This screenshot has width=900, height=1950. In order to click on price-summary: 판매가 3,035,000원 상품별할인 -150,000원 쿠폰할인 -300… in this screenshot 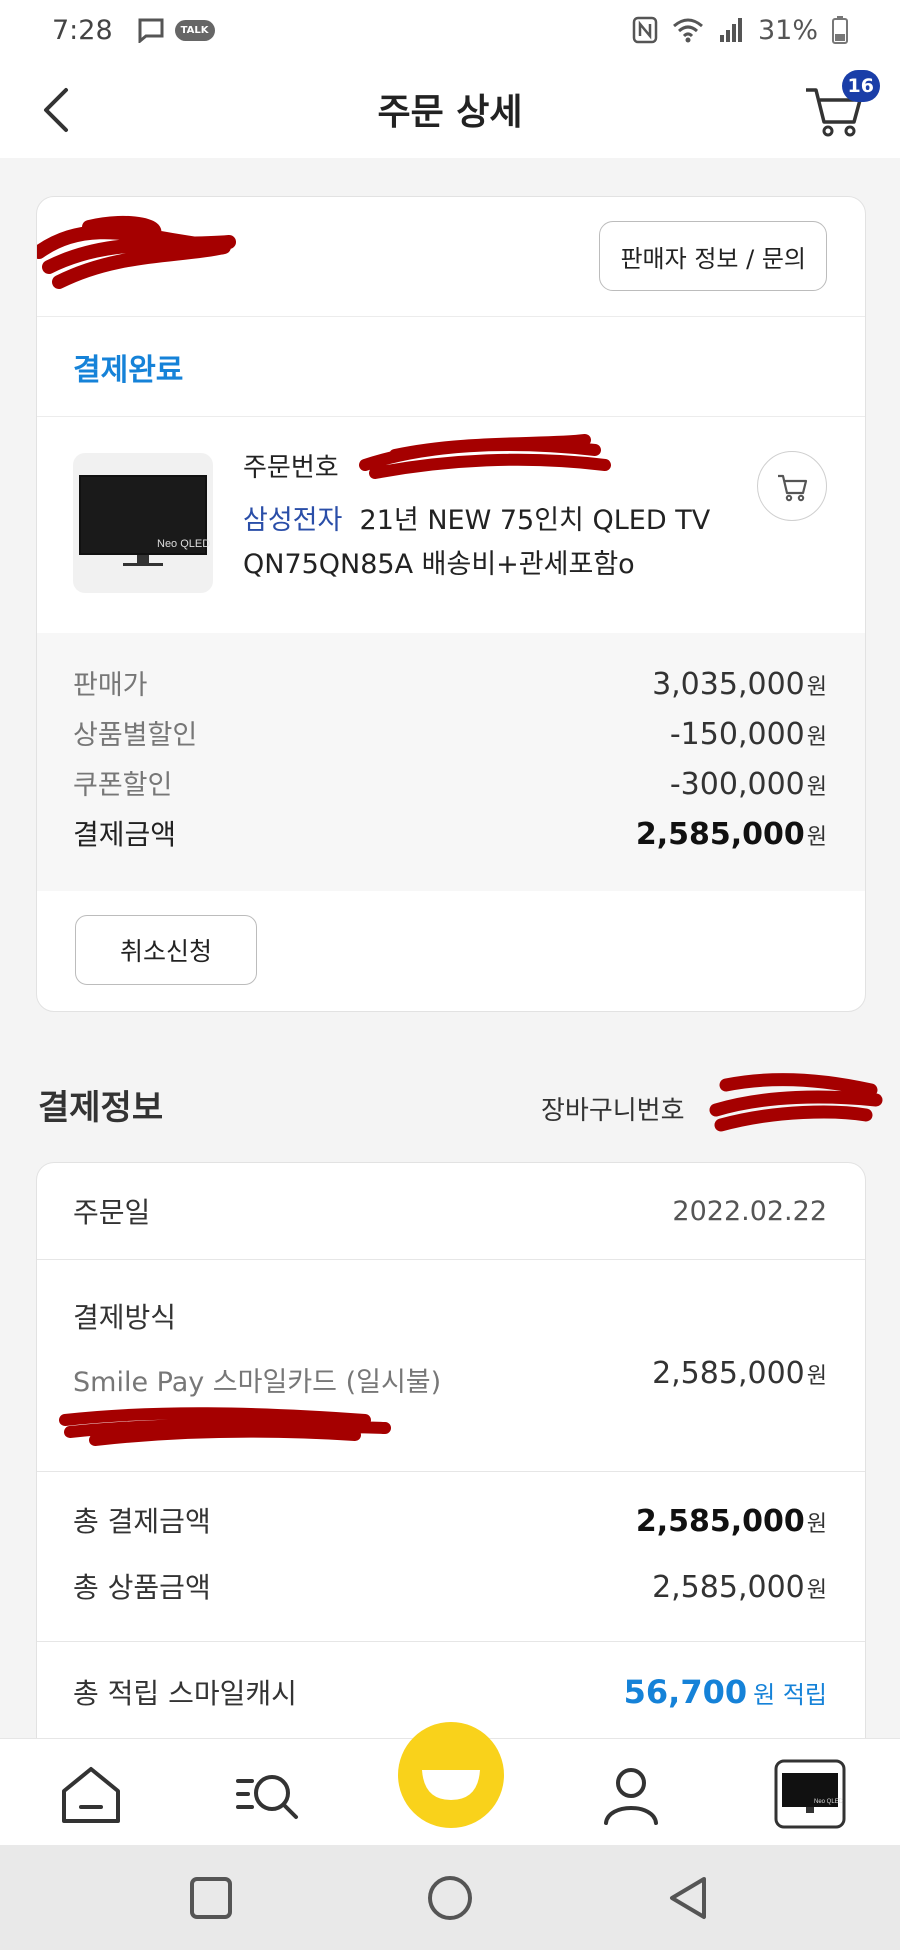, I will do `click(451, 762)`.